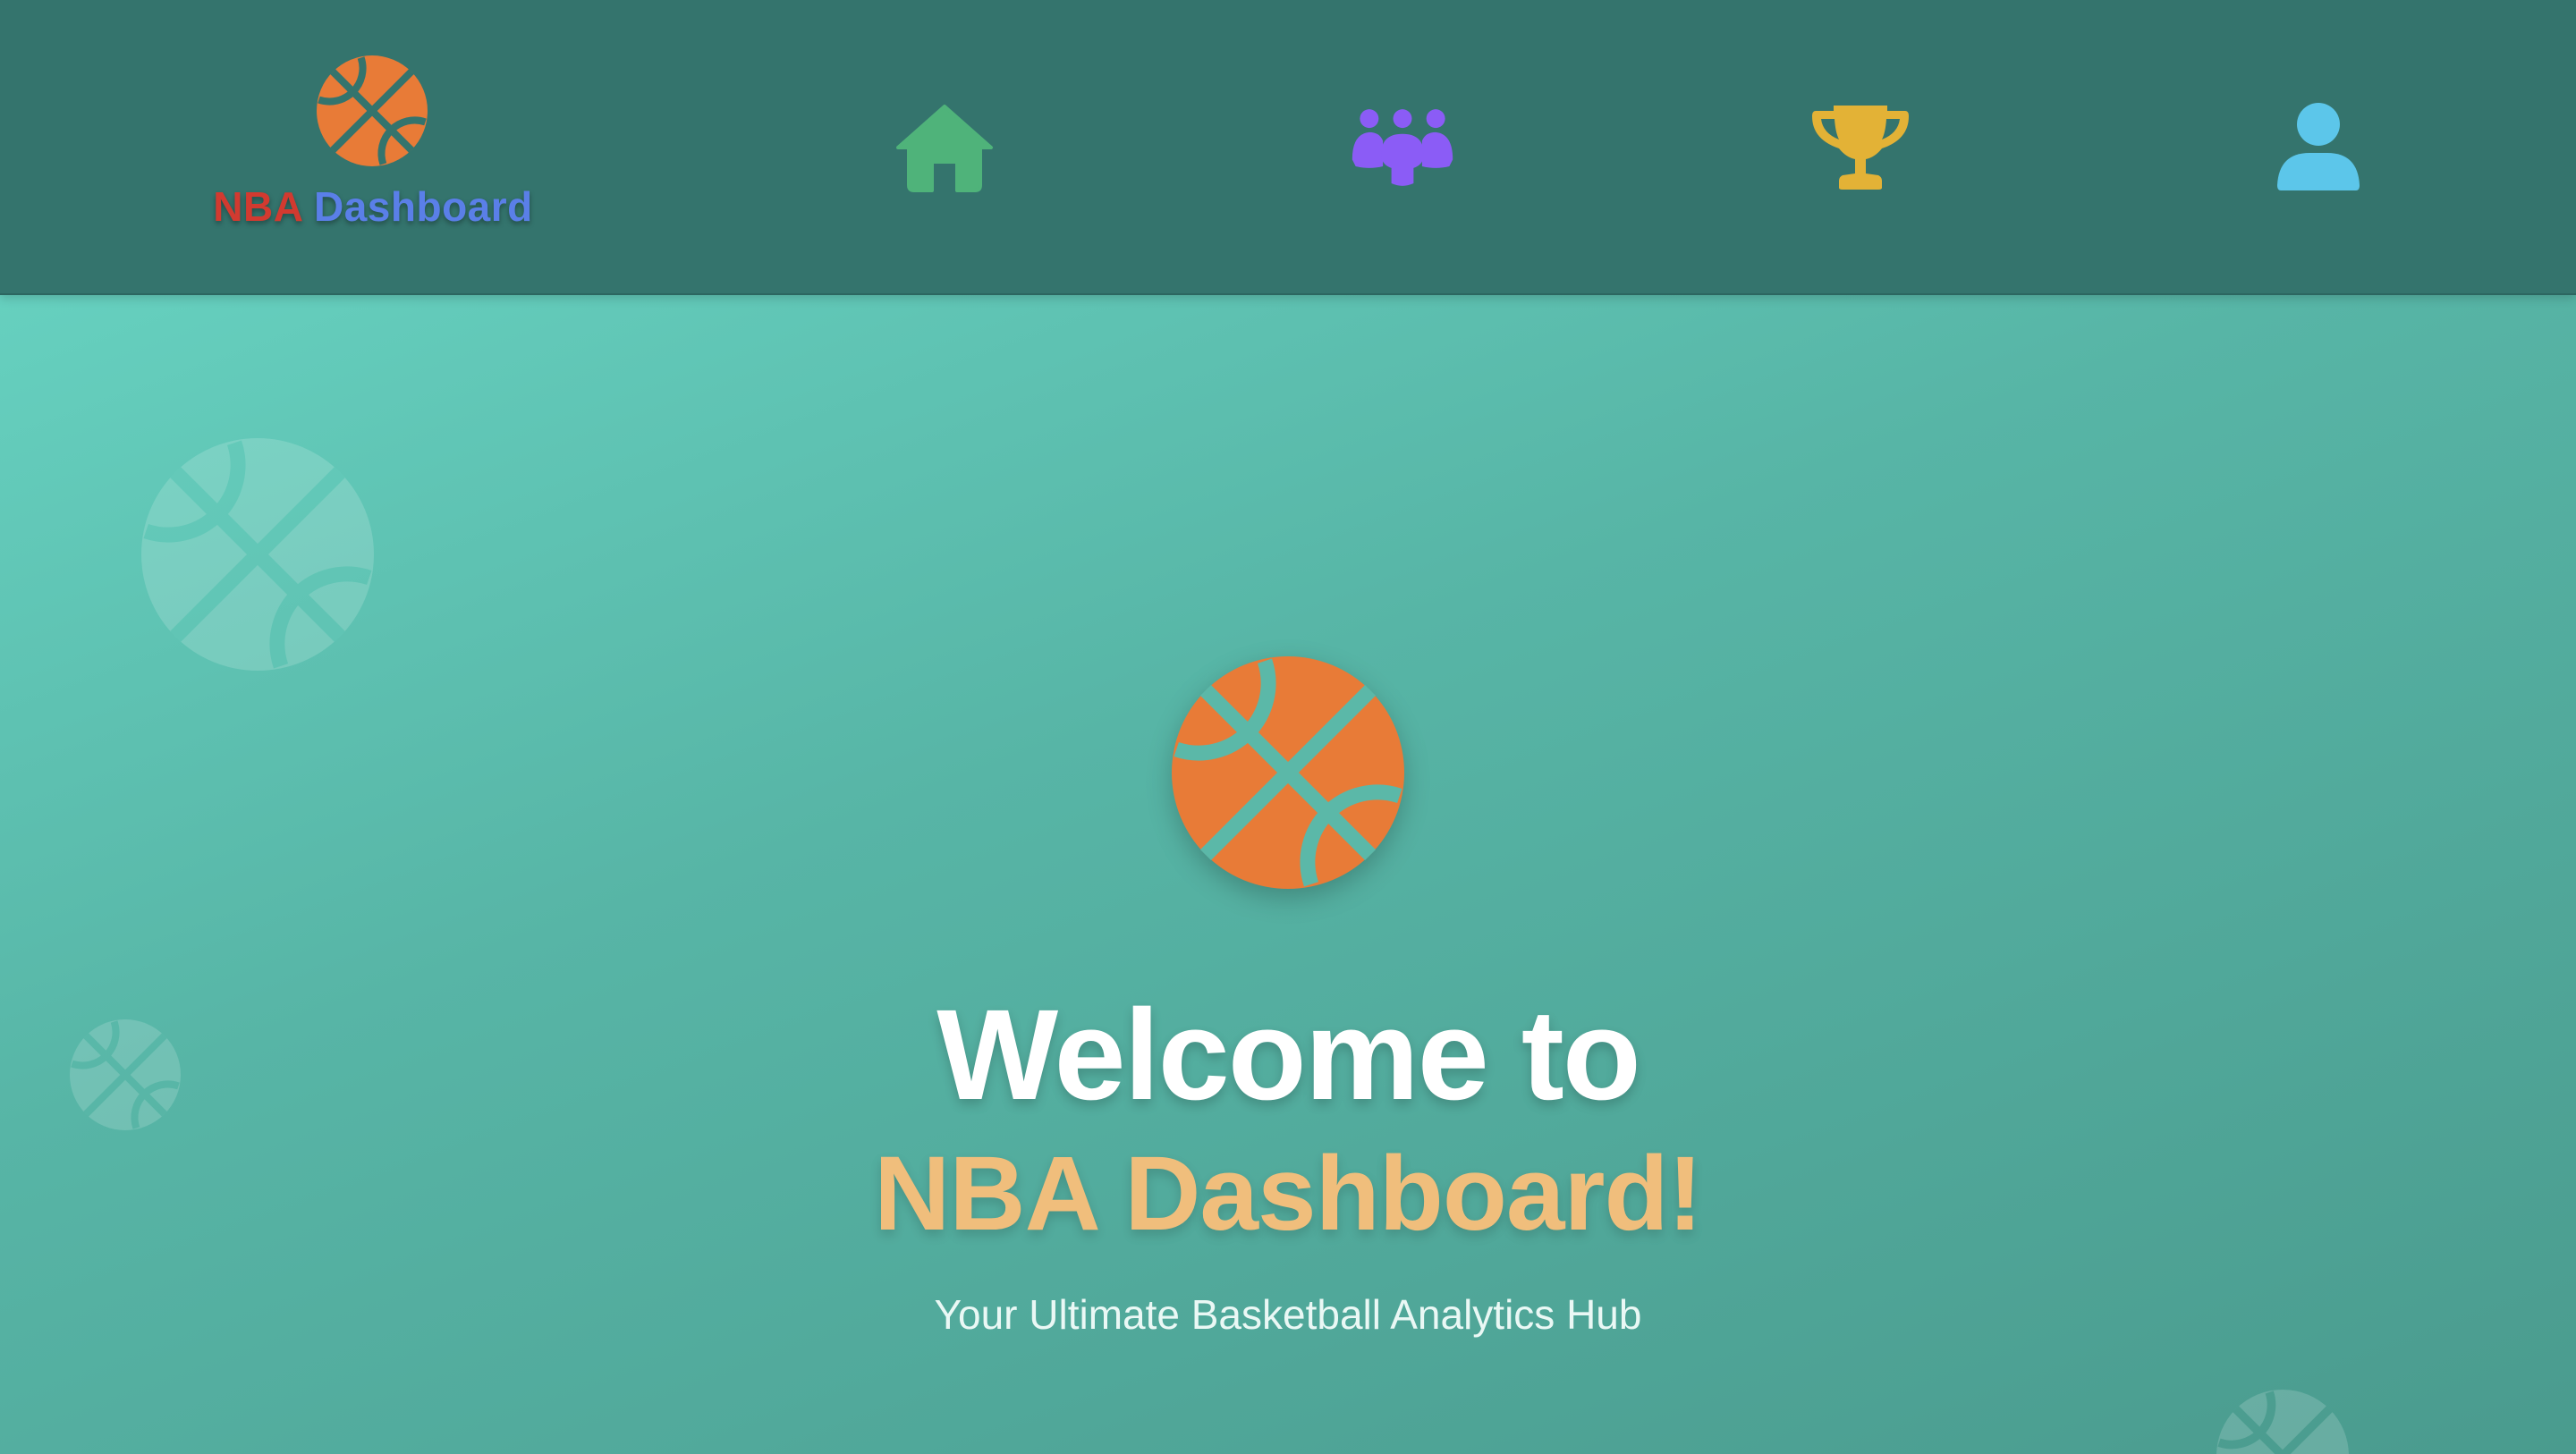 The height and width of the screenshot is (1454, 2576). What do you see at coordinates (1288, 1314) in the screenshot?
I see `hero-tagline: Your Ultimate Basketball Analytics Hub` at bounding box center [1288, 1314].